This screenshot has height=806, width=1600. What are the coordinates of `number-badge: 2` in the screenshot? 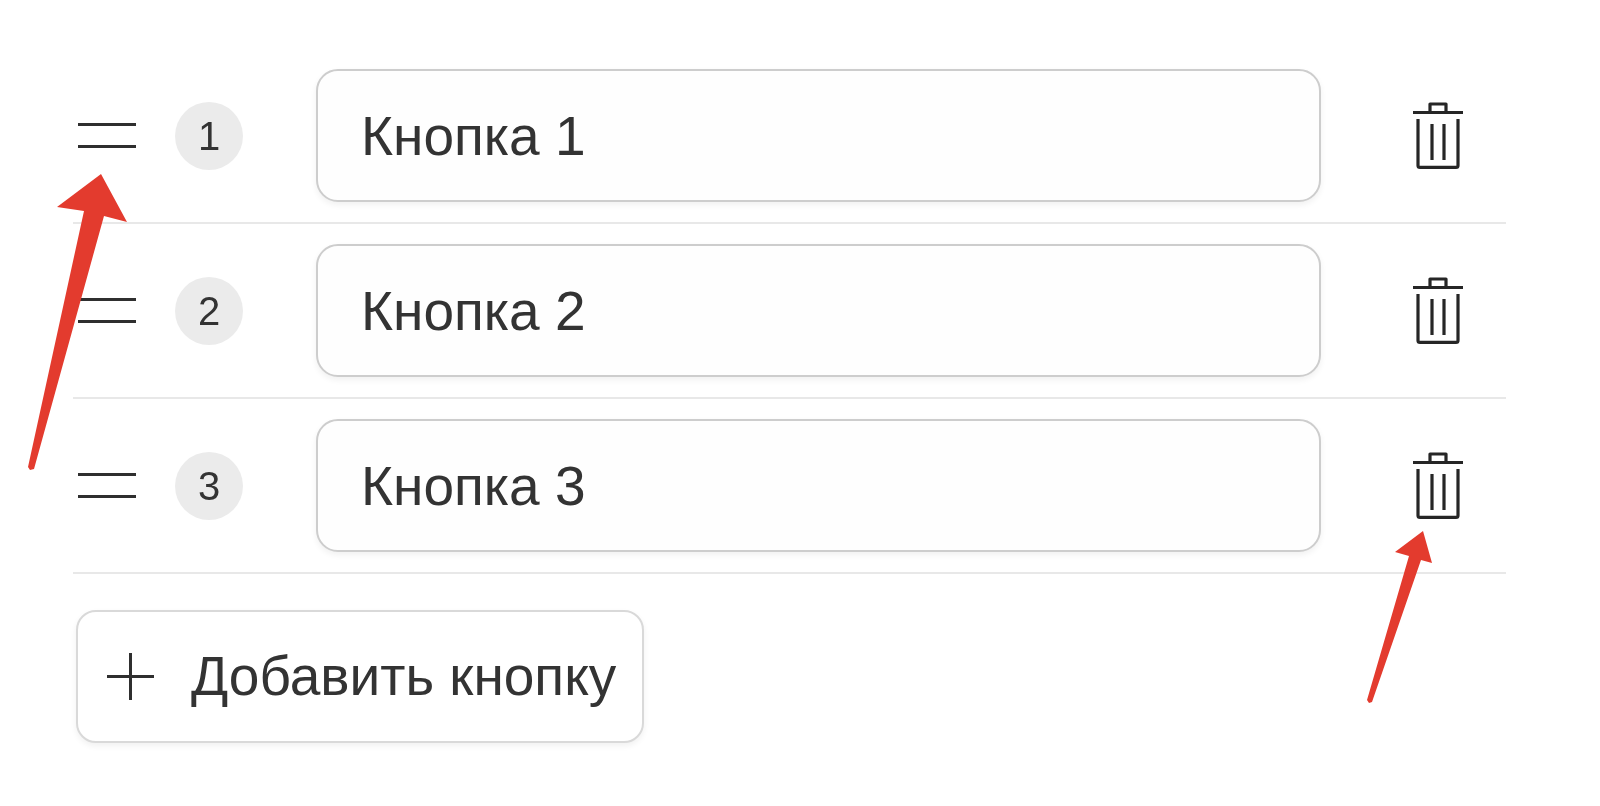 It's located at (209, 310).